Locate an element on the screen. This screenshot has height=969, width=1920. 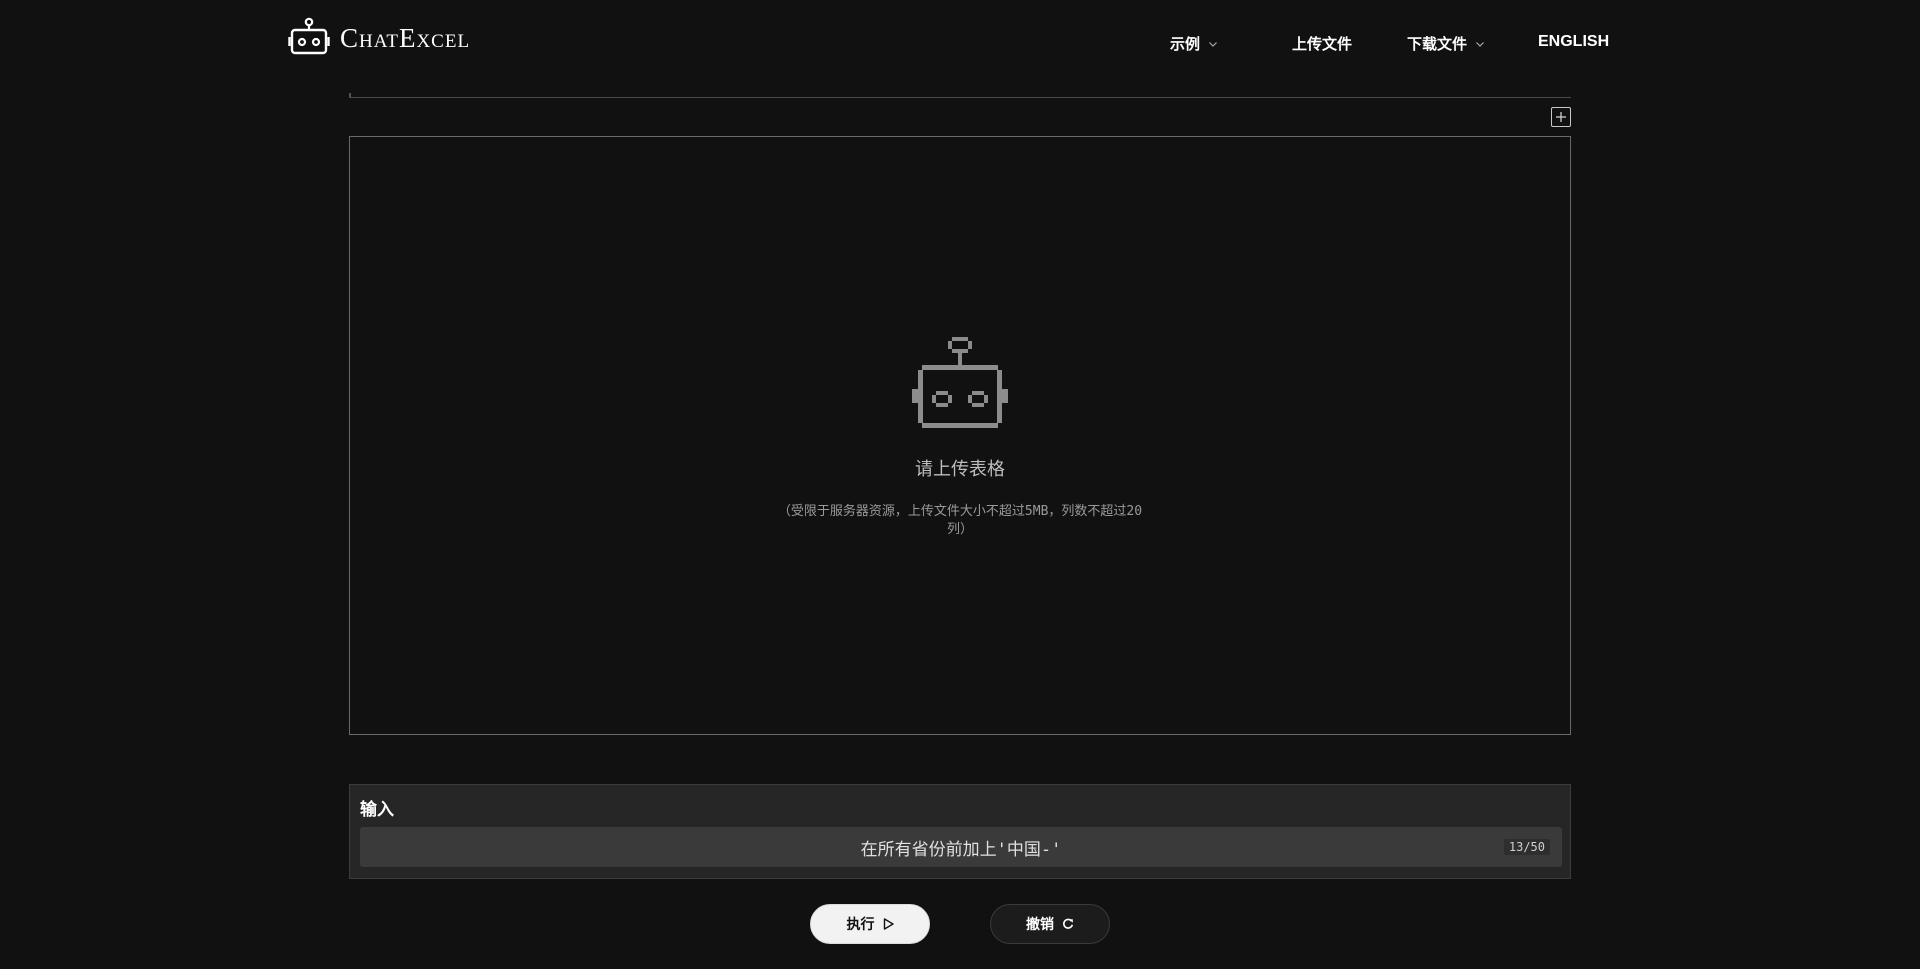
input-label: 输入 is located at coordinates (377, 809).